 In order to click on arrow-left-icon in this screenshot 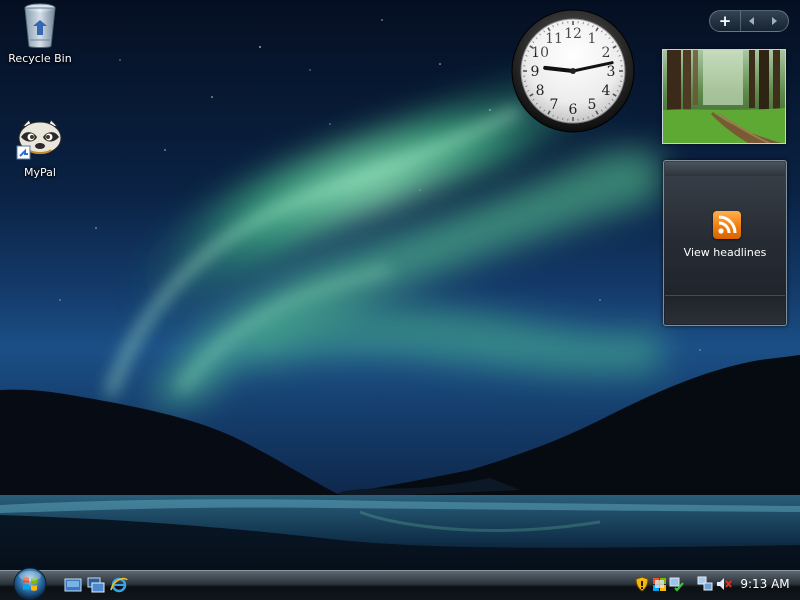, I will do `click(751, 21)`.